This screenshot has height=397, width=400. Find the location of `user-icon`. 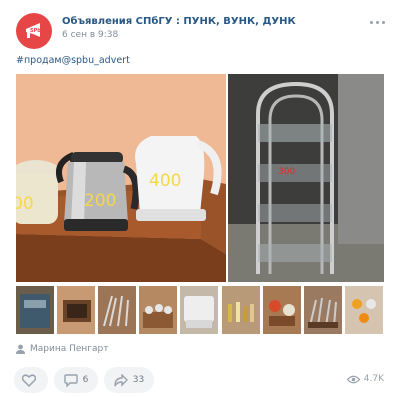

user-icon is located at coordinates (20, 349).